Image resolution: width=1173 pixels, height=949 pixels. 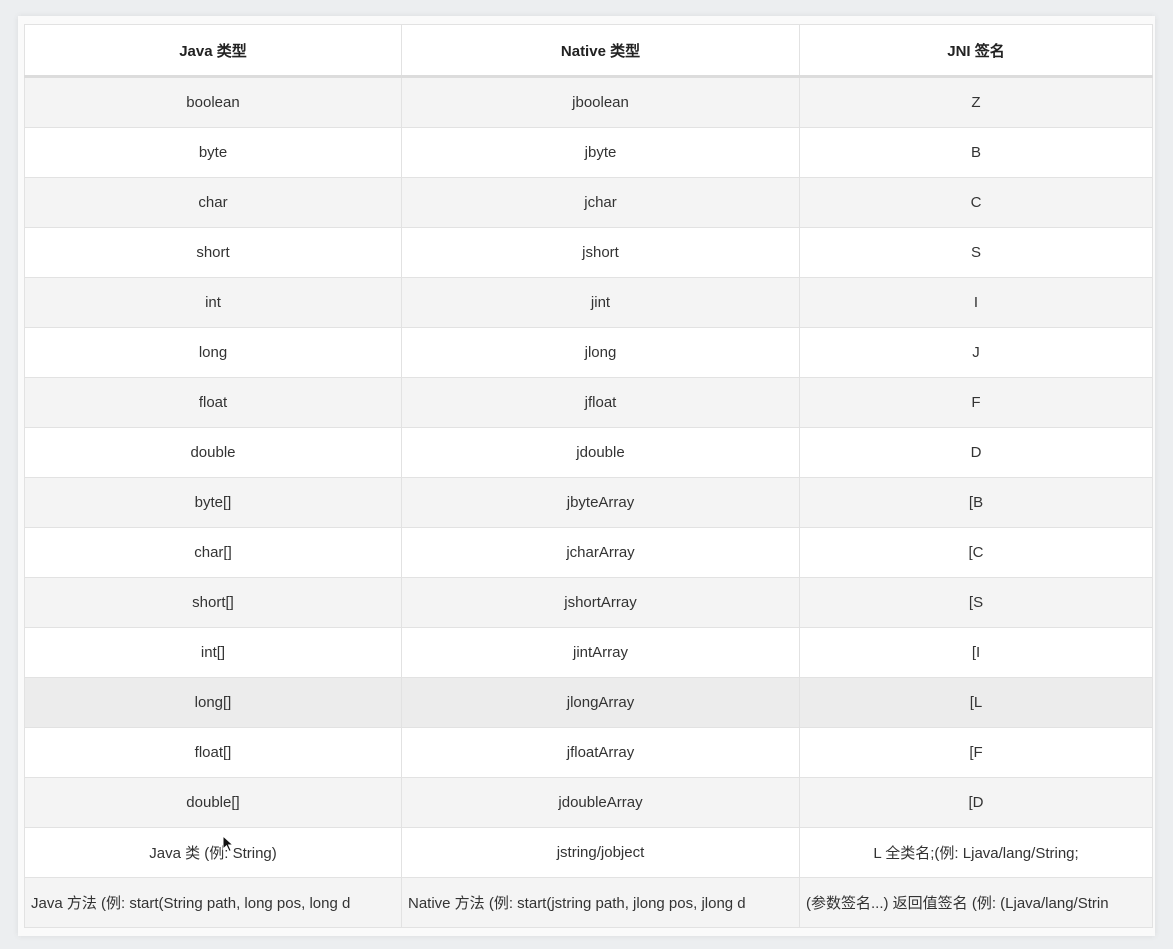 I want to click on java-type-cell: long[], so click(x=213, y=702).